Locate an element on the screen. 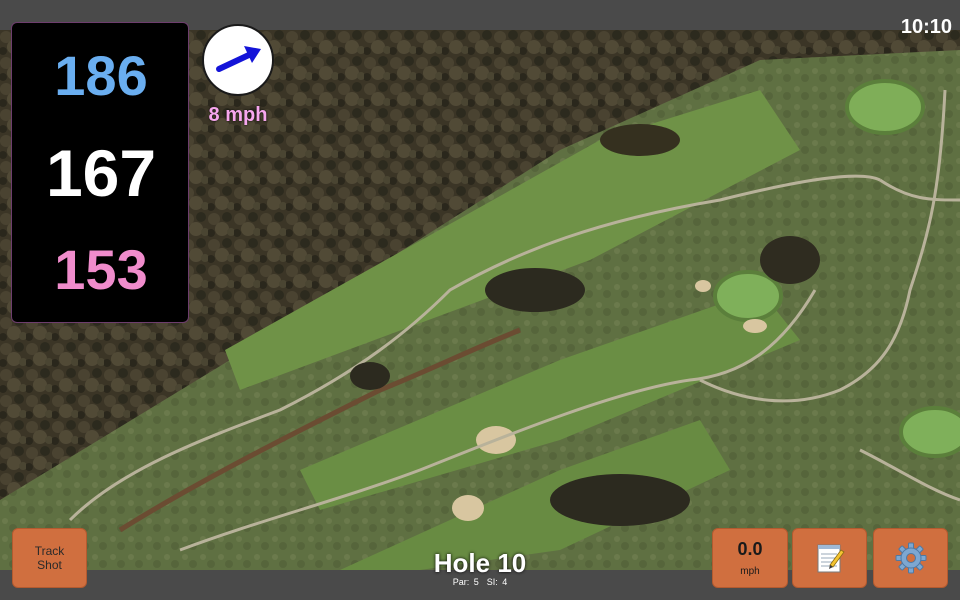 This screenshot has height=600, width=960. speed-unit: mph is located at coordinates (750, 571).